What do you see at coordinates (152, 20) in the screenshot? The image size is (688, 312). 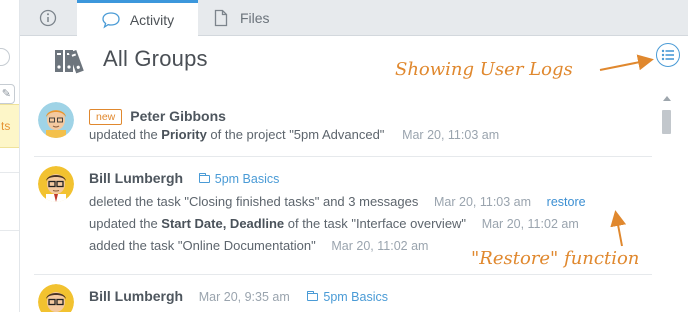 I see `tab-activity-label: Activity` at bounding box center [152, 20].